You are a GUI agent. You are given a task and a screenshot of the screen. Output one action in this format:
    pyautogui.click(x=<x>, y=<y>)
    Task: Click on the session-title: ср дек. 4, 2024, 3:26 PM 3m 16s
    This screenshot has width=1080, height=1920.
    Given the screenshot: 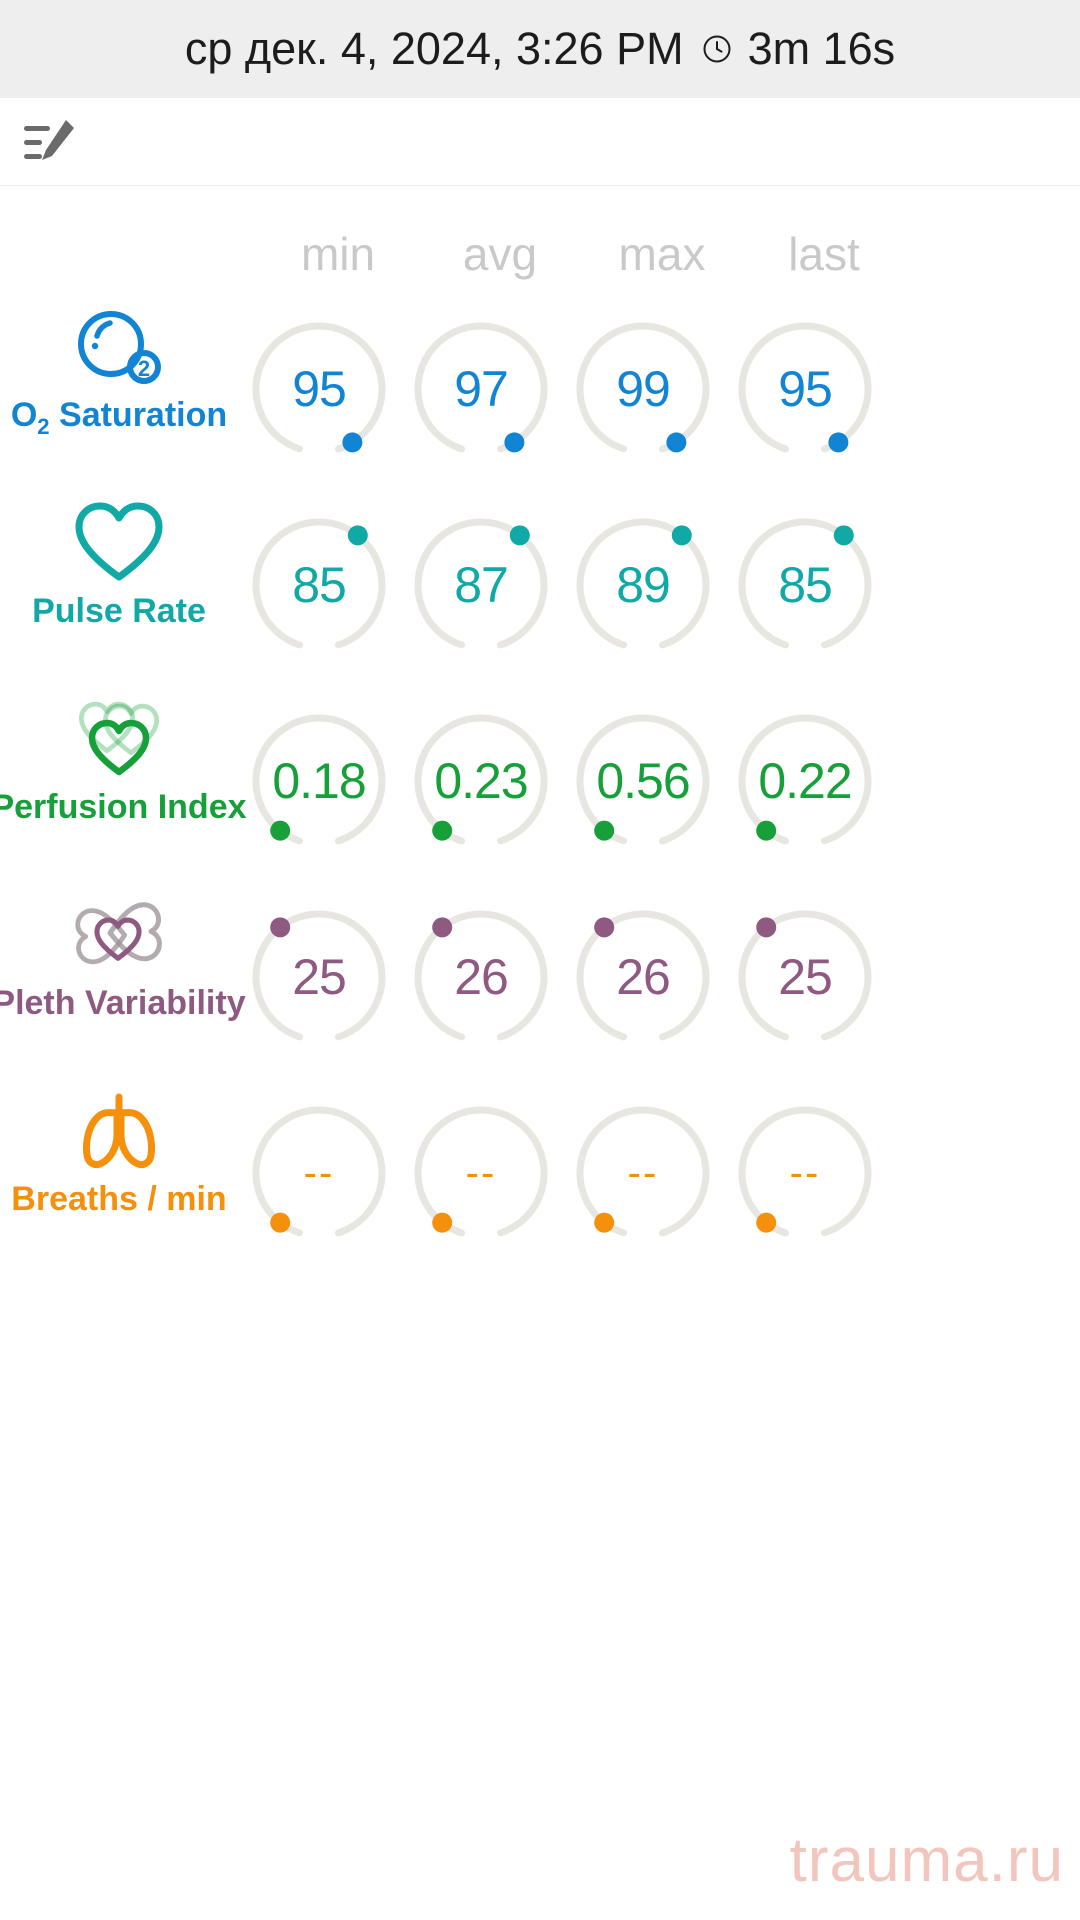 What is the action you would take?
    pyautogui.click(x=540, y=49)
    